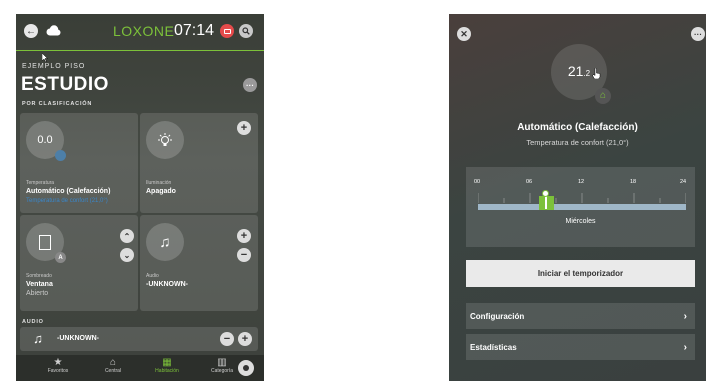  What do you see at coordinates (575, 71) in the screenshot?
I see `temperature-main: 21` at bounding box center [575, 71].